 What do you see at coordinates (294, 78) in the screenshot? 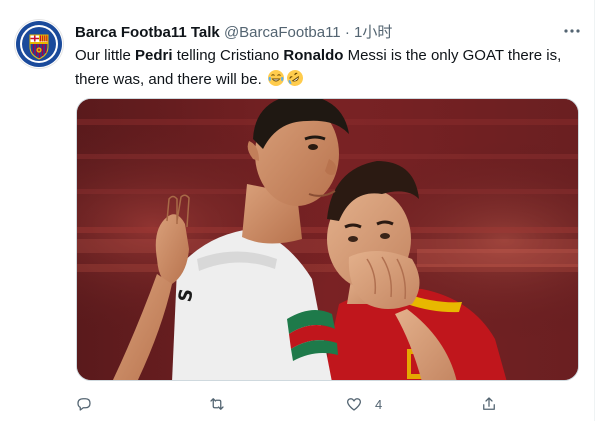
I see `rolling-on-floor-laughing-emoji-icon` at bounding box center [294, 78].